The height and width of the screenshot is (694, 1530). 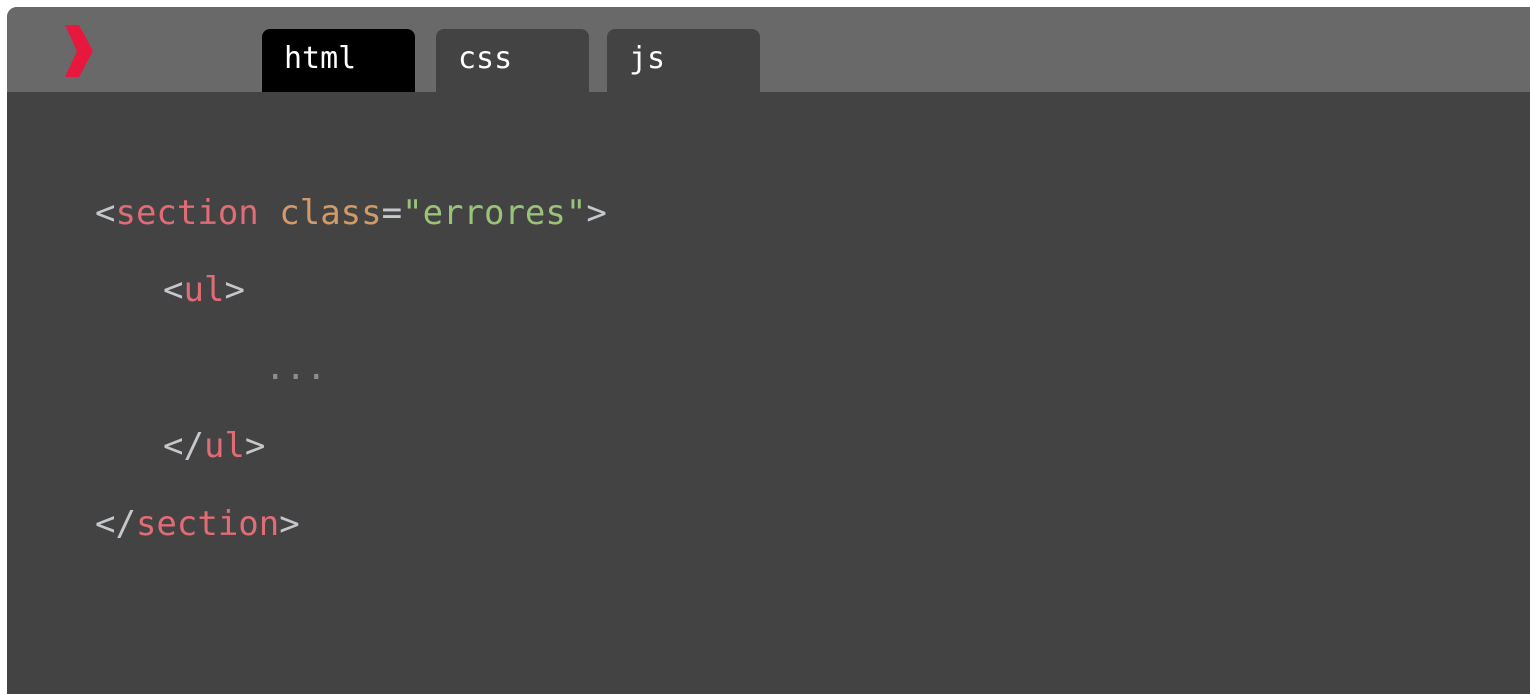 I want to click on chevron-right-icon, so click(x=79, y=51).